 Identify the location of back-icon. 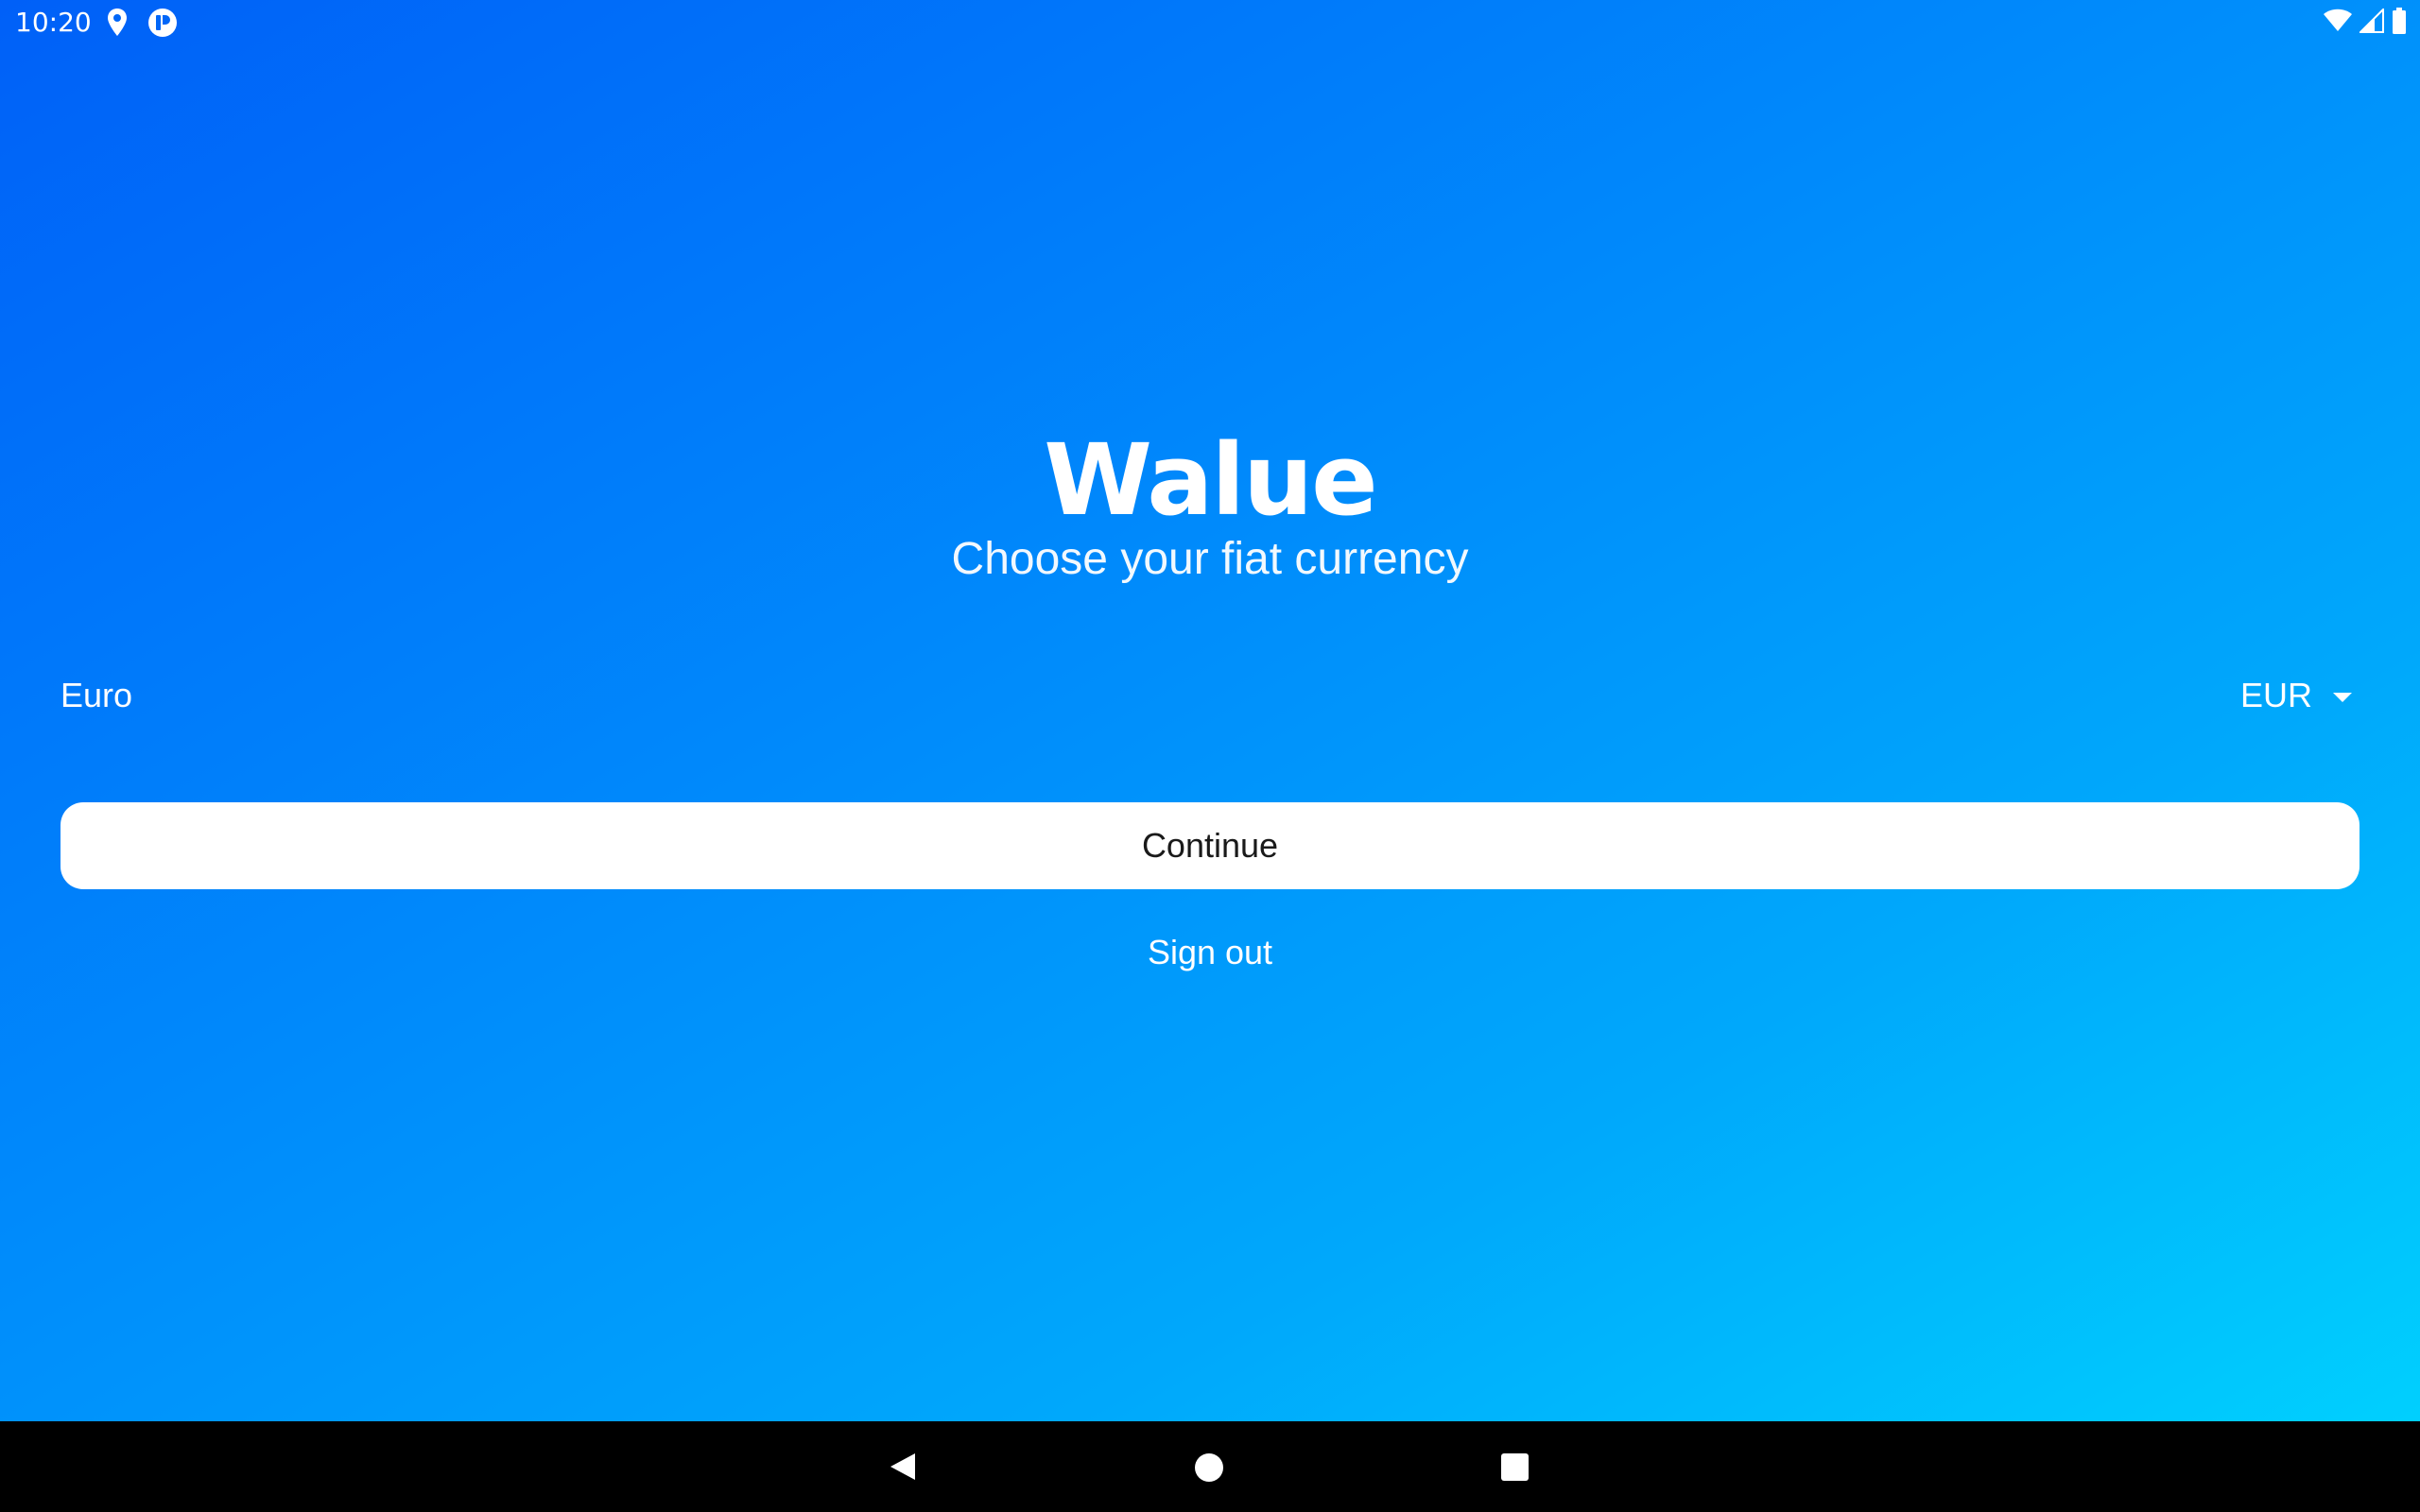
(903, 1467).